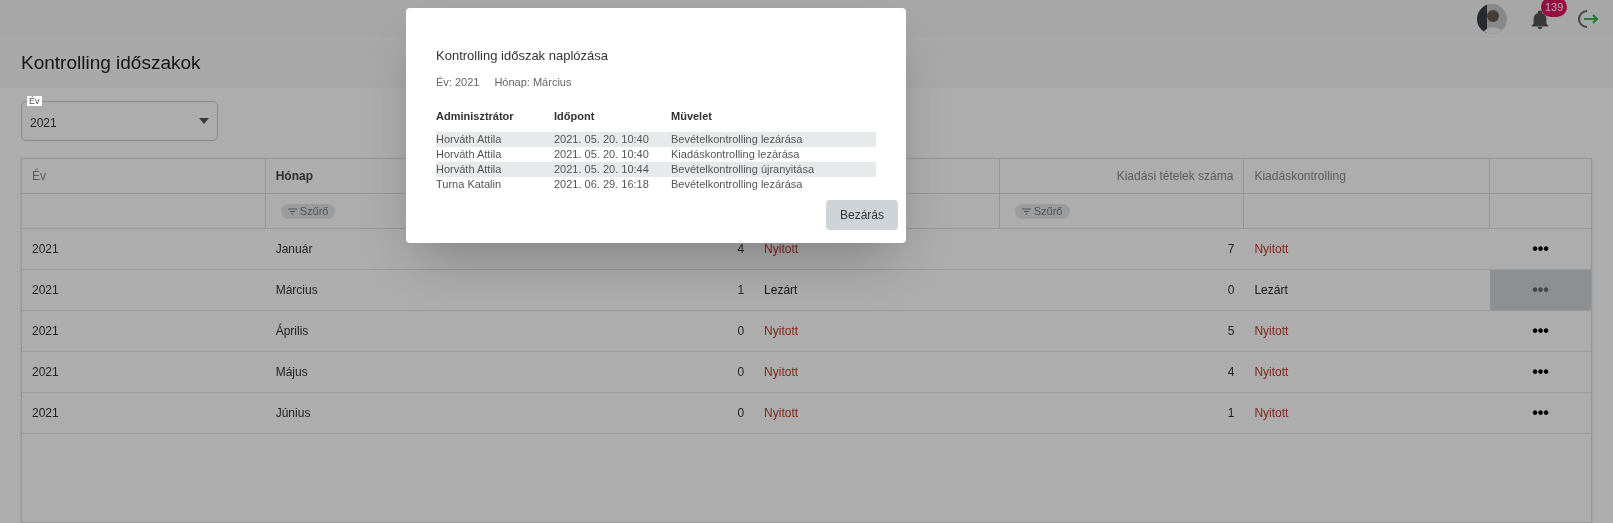  I want to click on log-cell-text: 2021. 05. 20. 10:44, so click(602, 169).